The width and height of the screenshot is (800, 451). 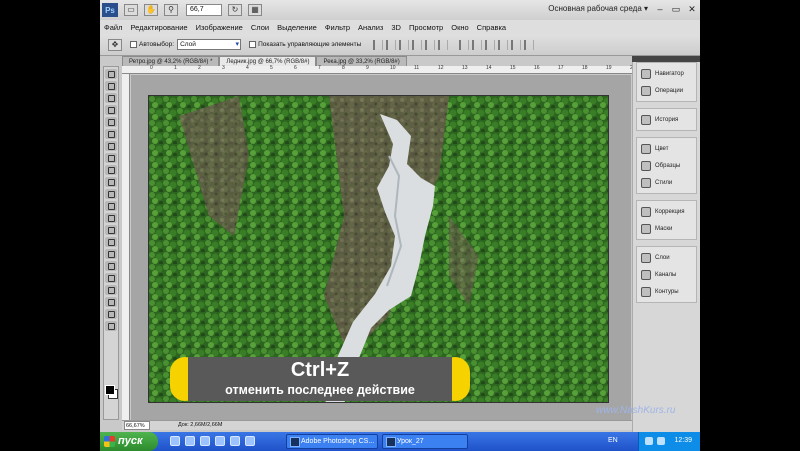 I want to click on close-button: ✕, so click(x=692, y=9).